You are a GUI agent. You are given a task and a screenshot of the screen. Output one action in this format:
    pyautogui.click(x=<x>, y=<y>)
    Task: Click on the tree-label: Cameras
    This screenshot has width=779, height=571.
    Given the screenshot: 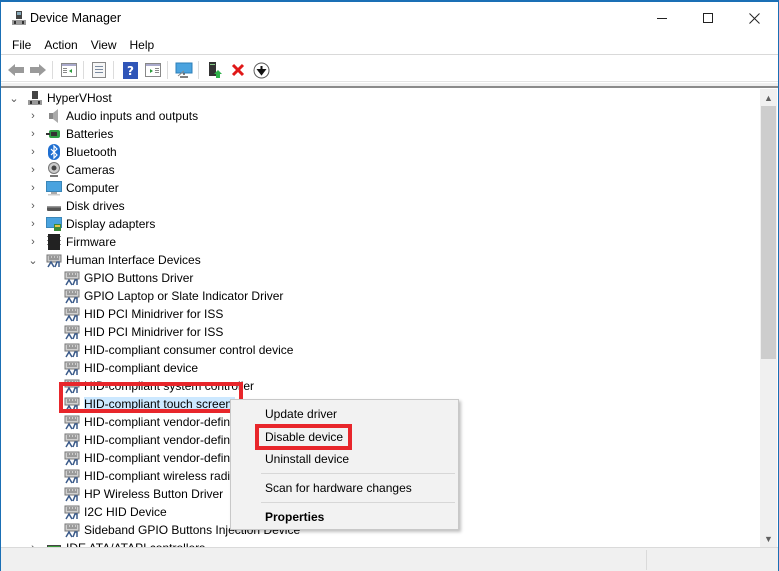 What is the action you would take?
    pyautogui.click(x=90, y=170)
    